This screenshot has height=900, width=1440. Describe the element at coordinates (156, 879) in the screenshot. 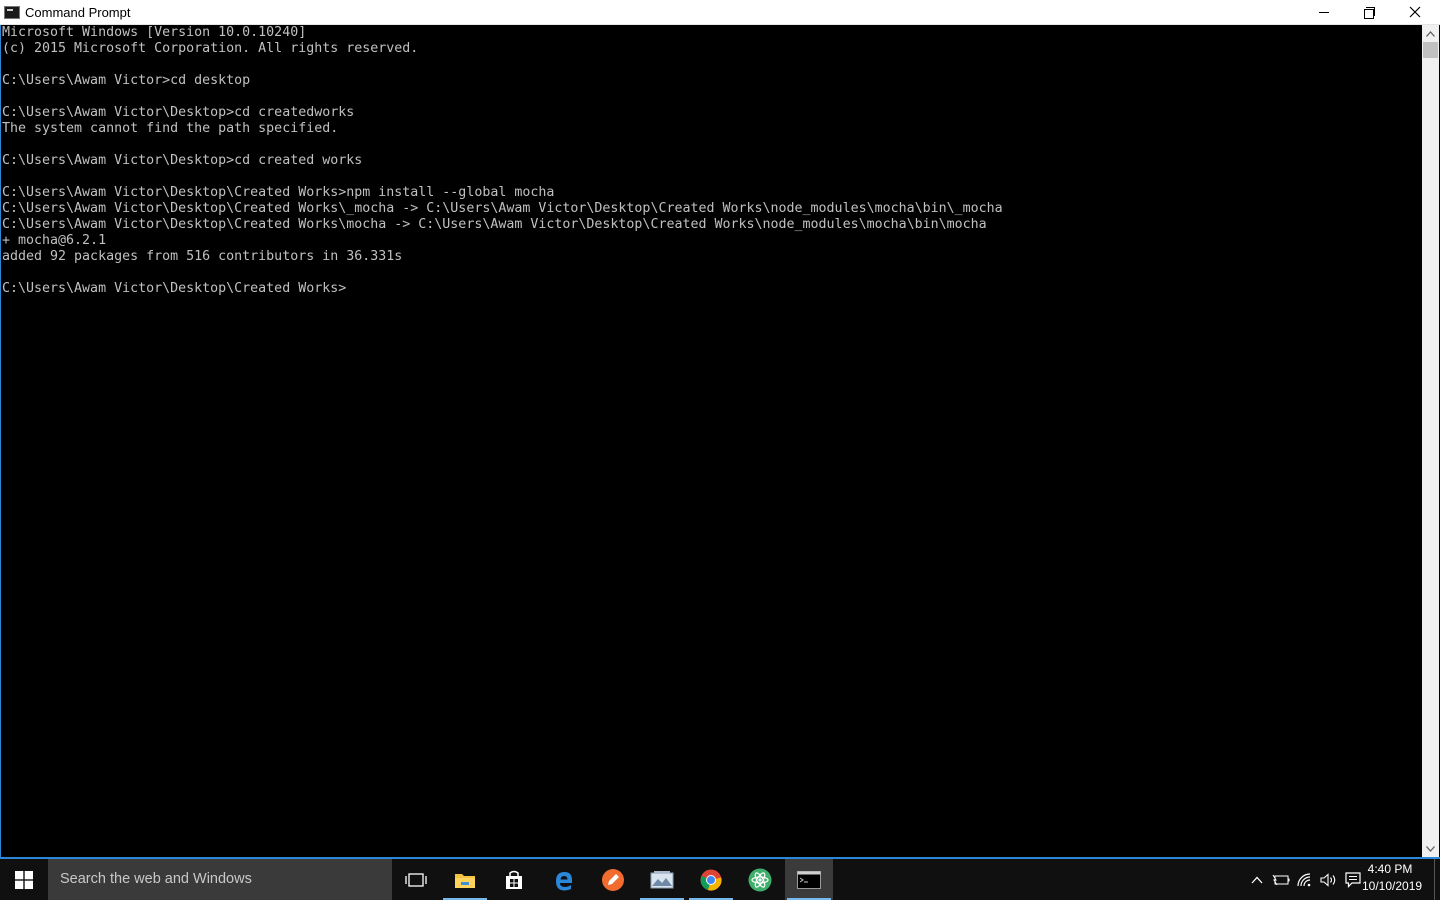

I see `search-placeholder: Search the web and Windows` at that location.